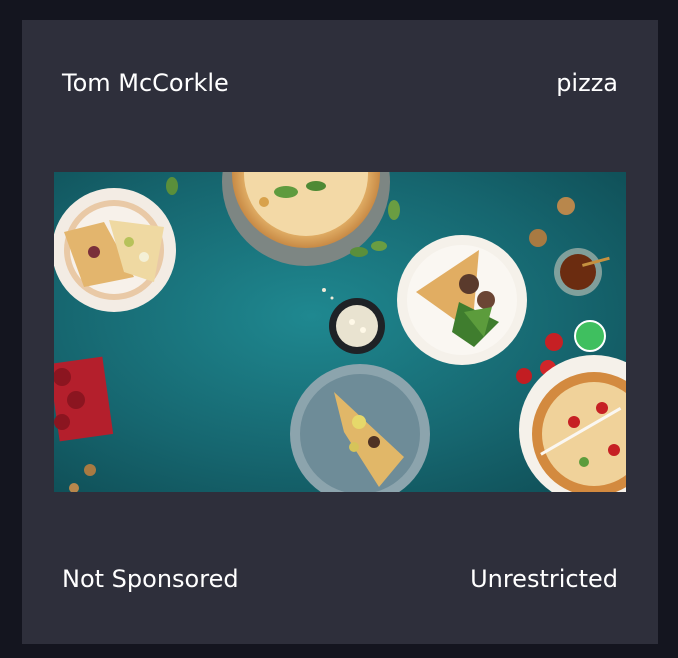 The height and width of the screenshot is (658, 678). Describe the element at coordinates (590, 336) in the screenshot. I see `status-indicator` at that location.